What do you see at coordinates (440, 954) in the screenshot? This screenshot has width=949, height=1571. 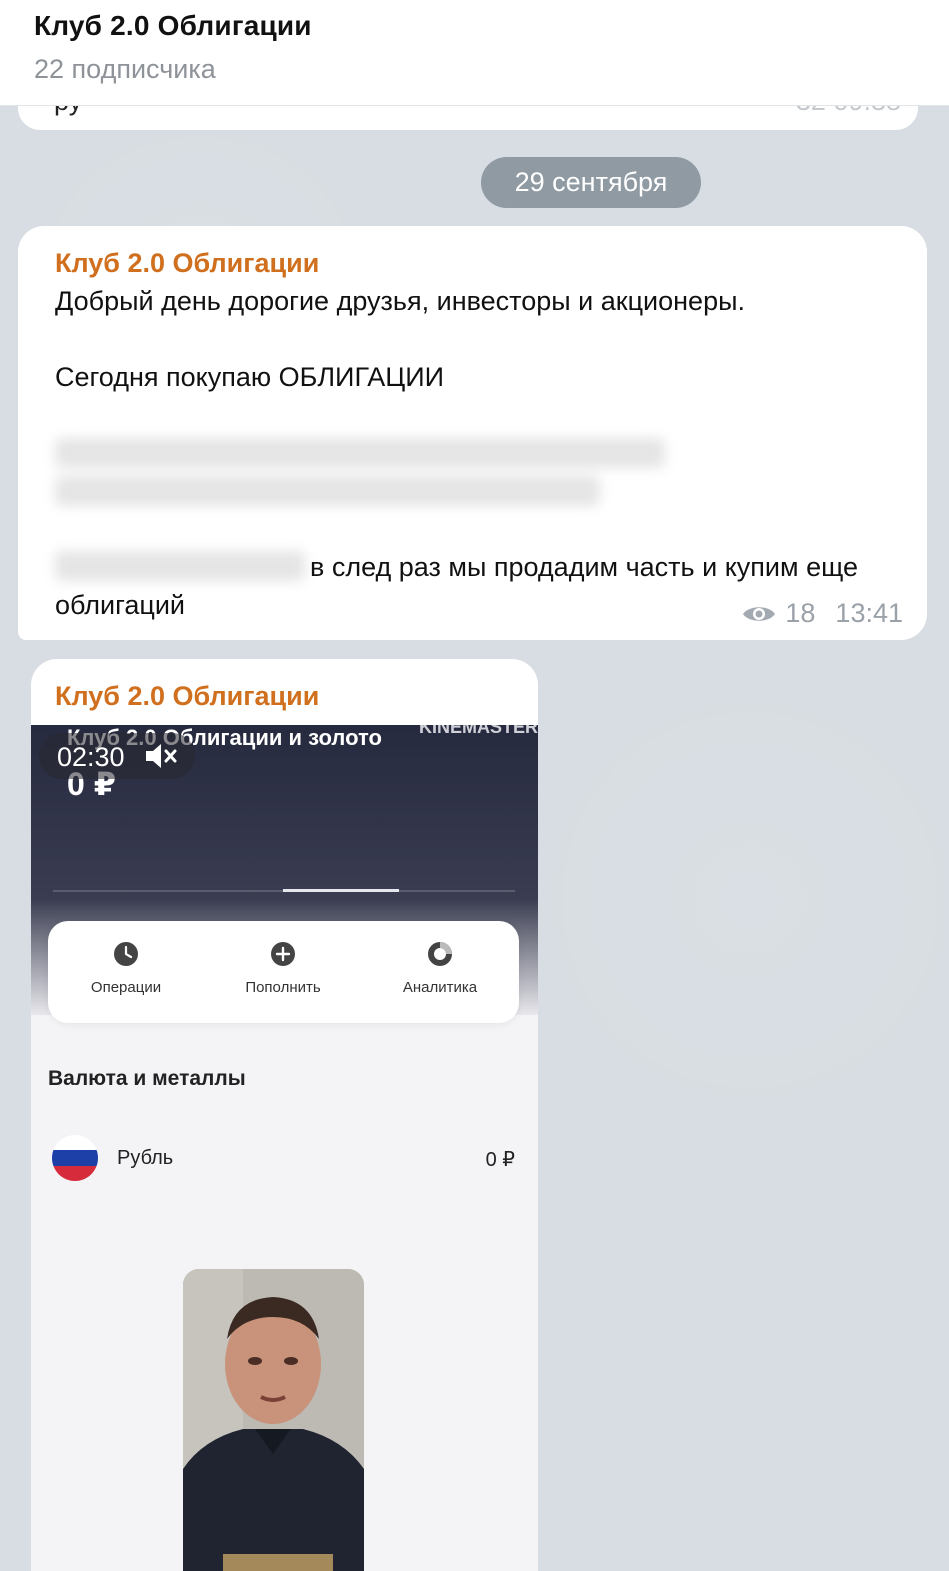 I see `donut-chart-icon` at bounding box center [440, 954].